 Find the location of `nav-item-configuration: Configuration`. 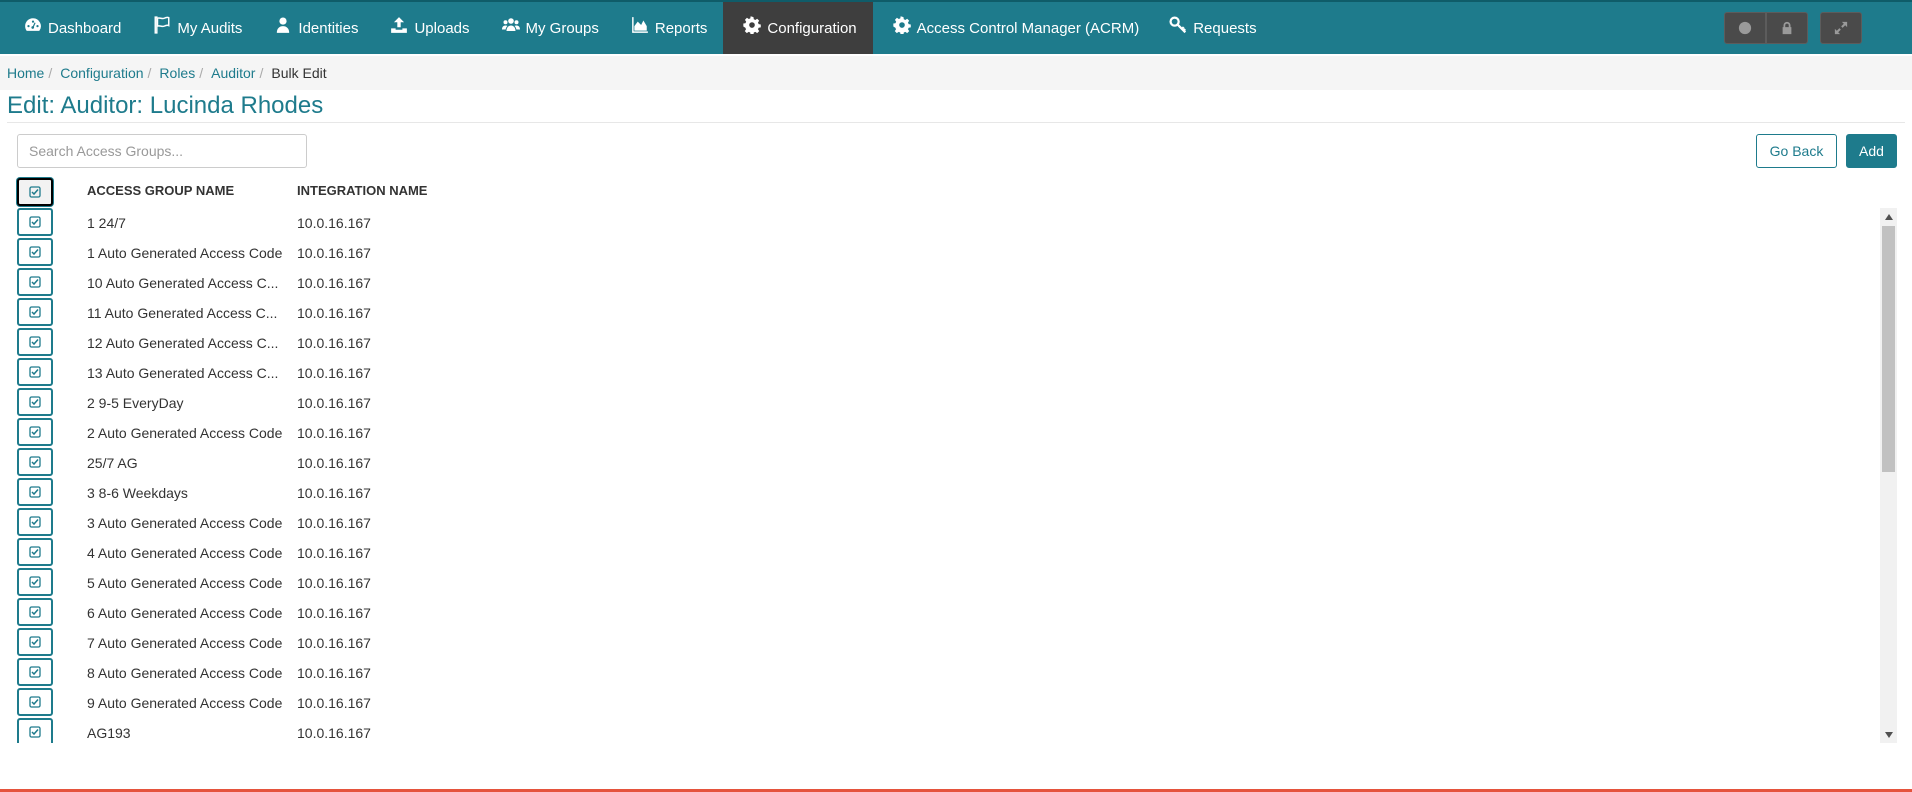

nav-item-configuration: Configuration is located at coordinates (798, 28).